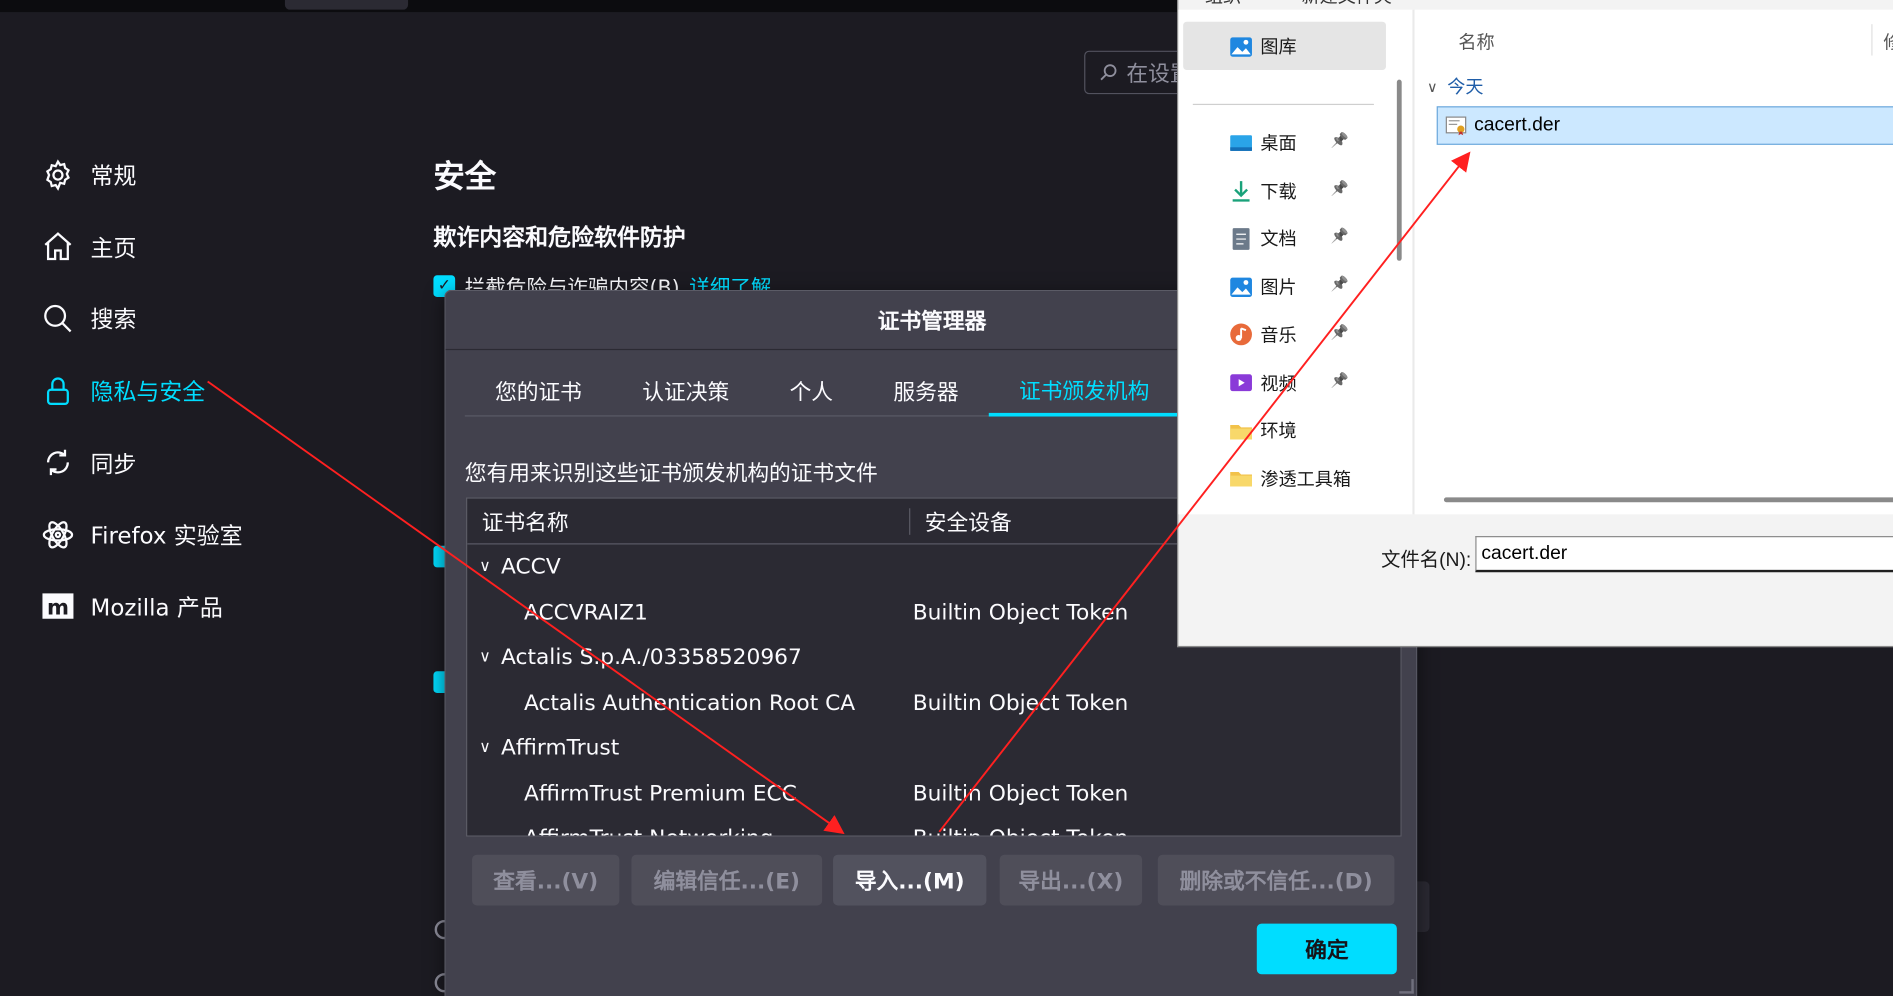 The height and width of the screenshot is (996, 1893). What do you see at coordinates (58, 175) in the screenshot?
I see `gear-icon` at bounding box center [58, 175].